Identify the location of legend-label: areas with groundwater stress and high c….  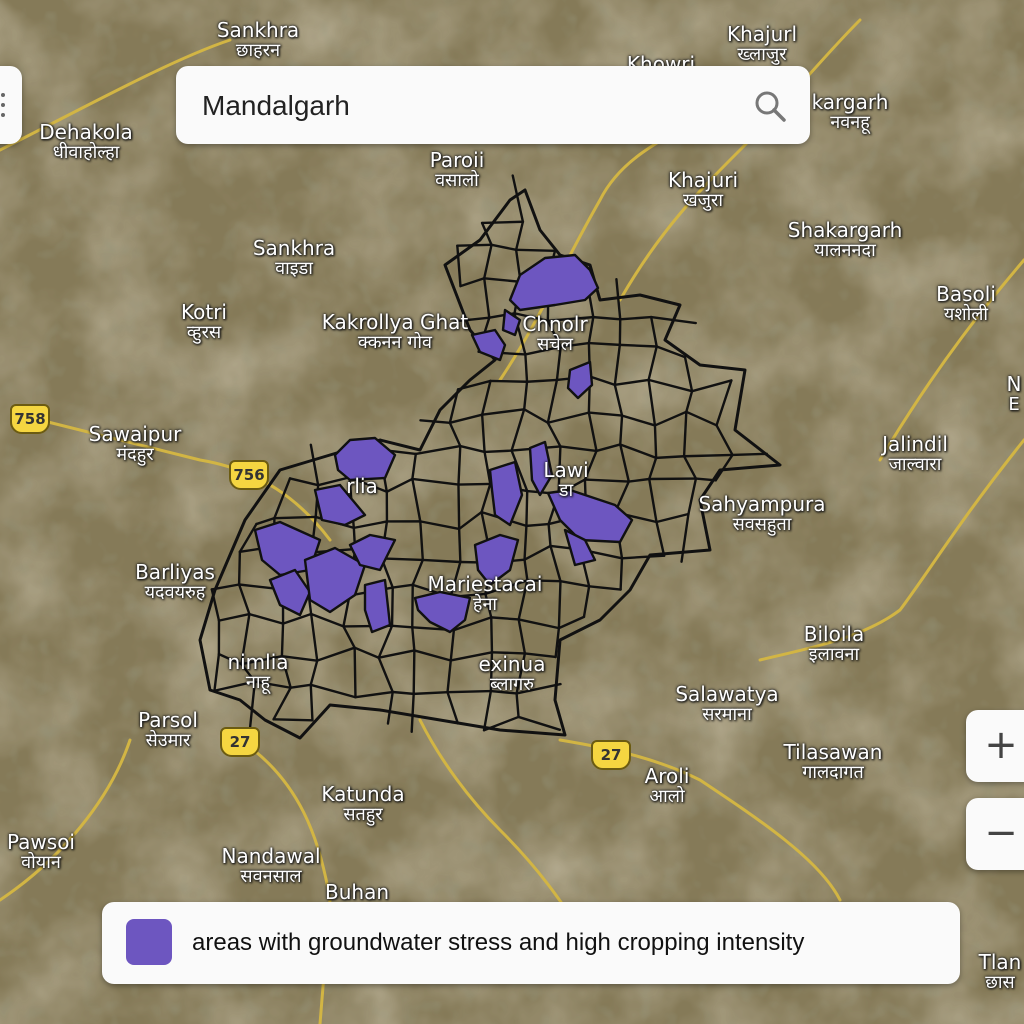
(498, 942).